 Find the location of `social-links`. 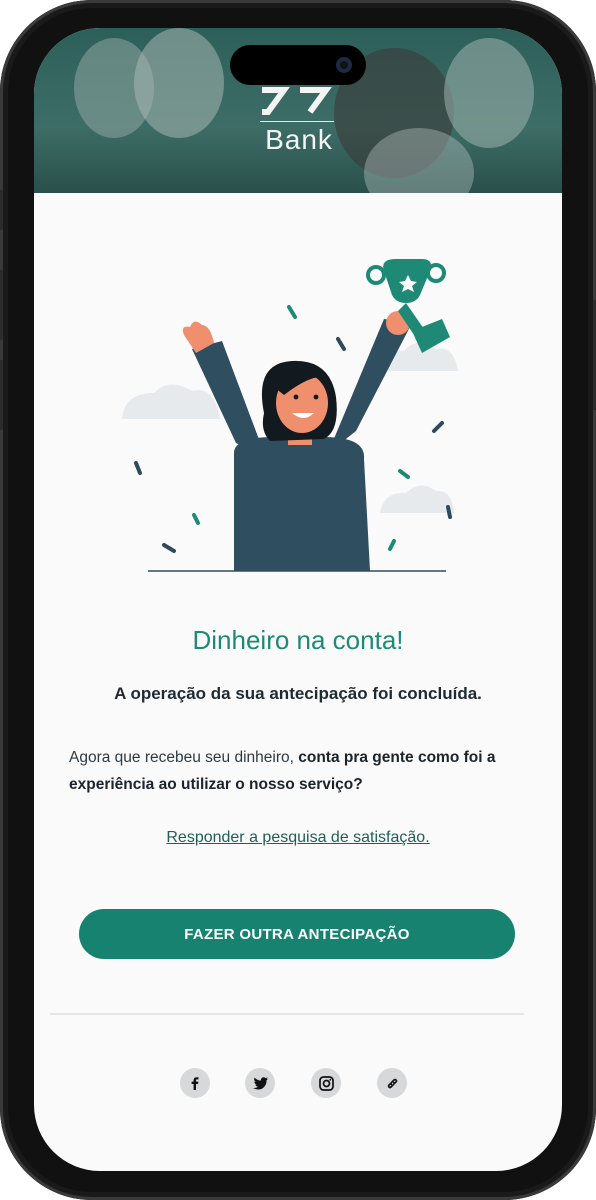

social-links is located at coordinates (300, 1084).